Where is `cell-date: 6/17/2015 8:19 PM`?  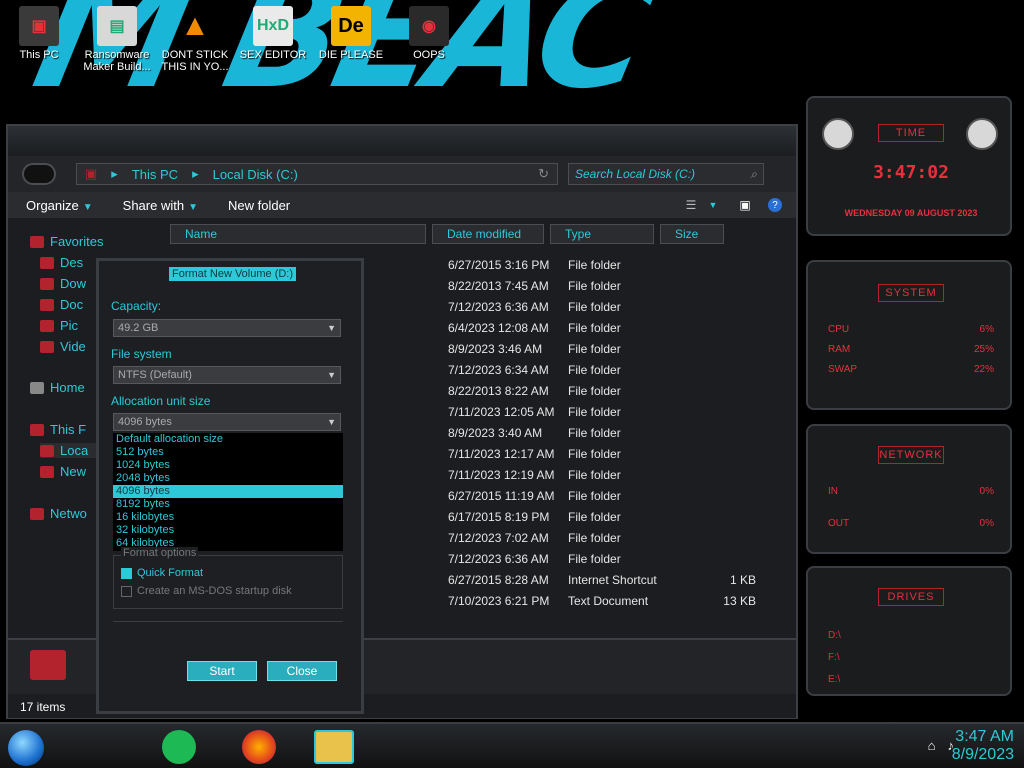
cell-date: 6/17/2015 8:19 PM is located at coordinates (499, 516).